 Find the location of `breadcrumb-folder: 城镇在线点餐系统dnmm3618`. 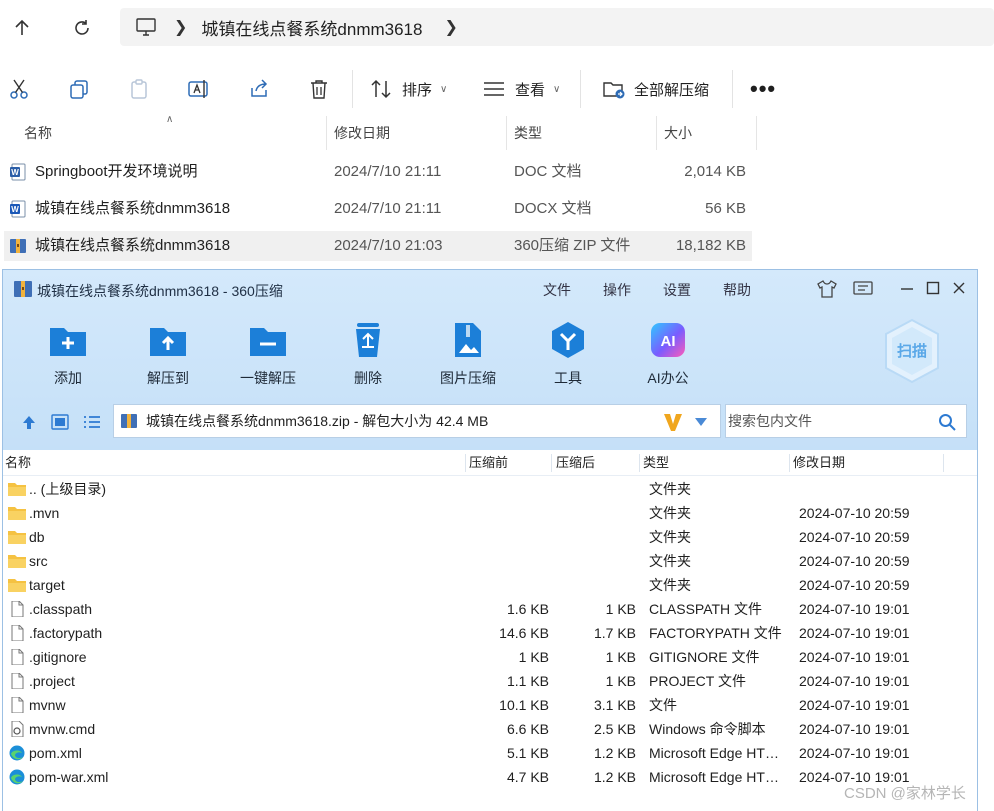

breadcrumb-folder: 城镇在线点餐系统dnmm3618 is located at coordinates (311, 27).